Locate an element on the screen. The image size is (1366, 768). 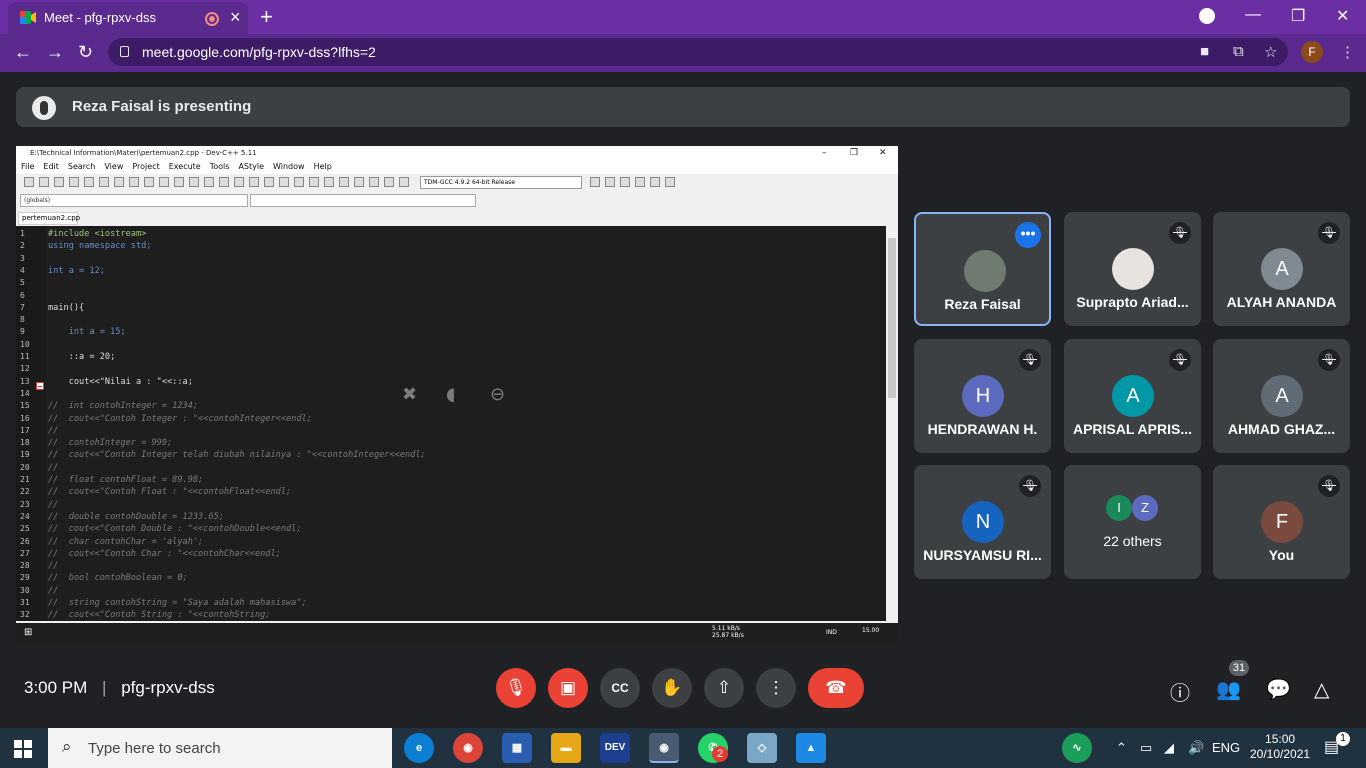
camera-off-button: ▣ is located at coordinates (568, 688).